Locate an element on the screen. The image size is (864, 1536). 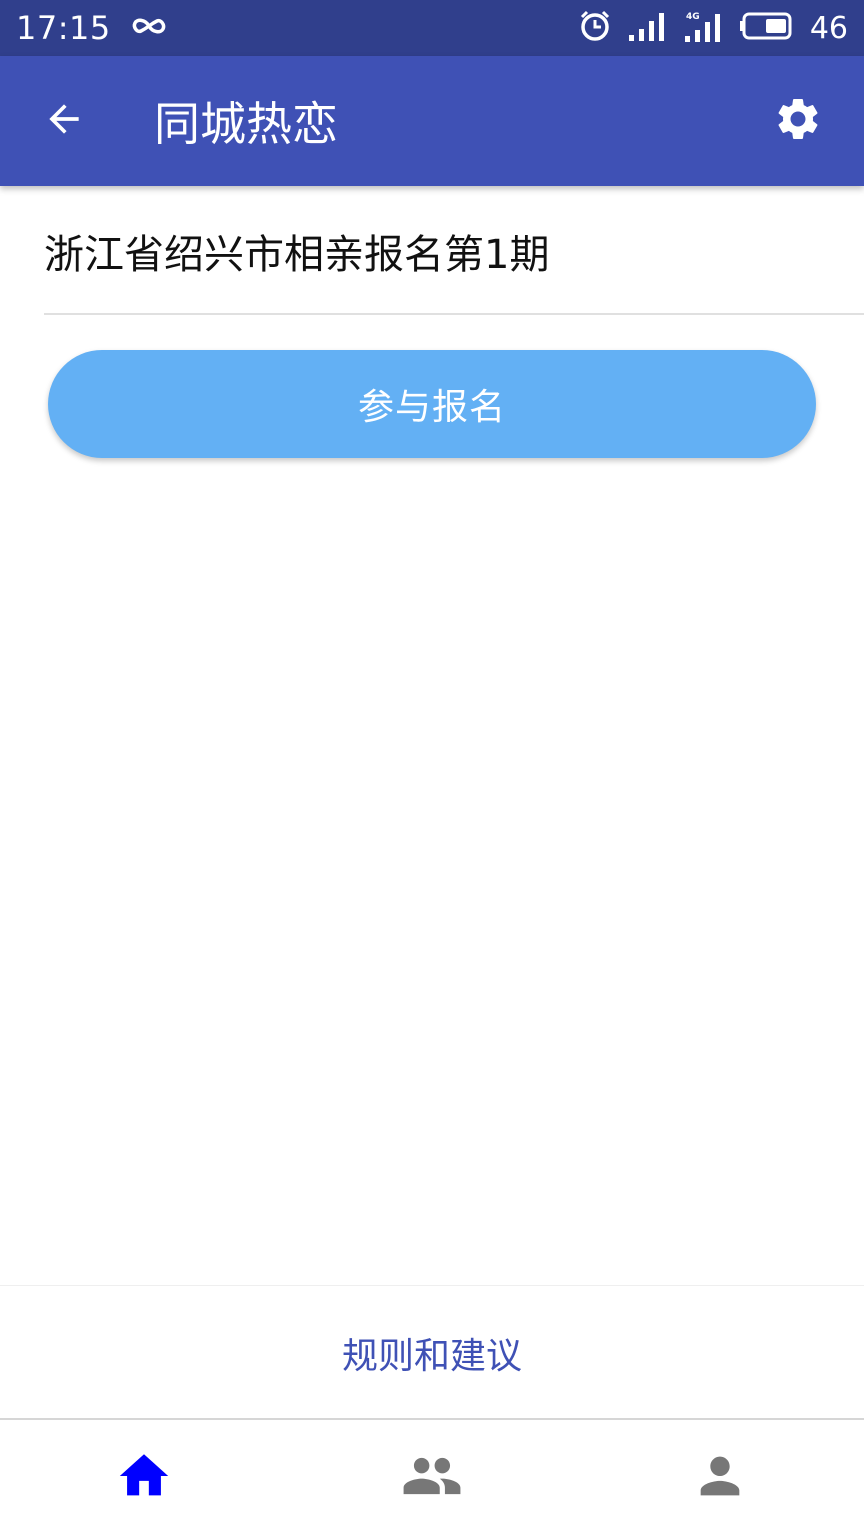
nav-item-group is located at coordinates (432, 1478).